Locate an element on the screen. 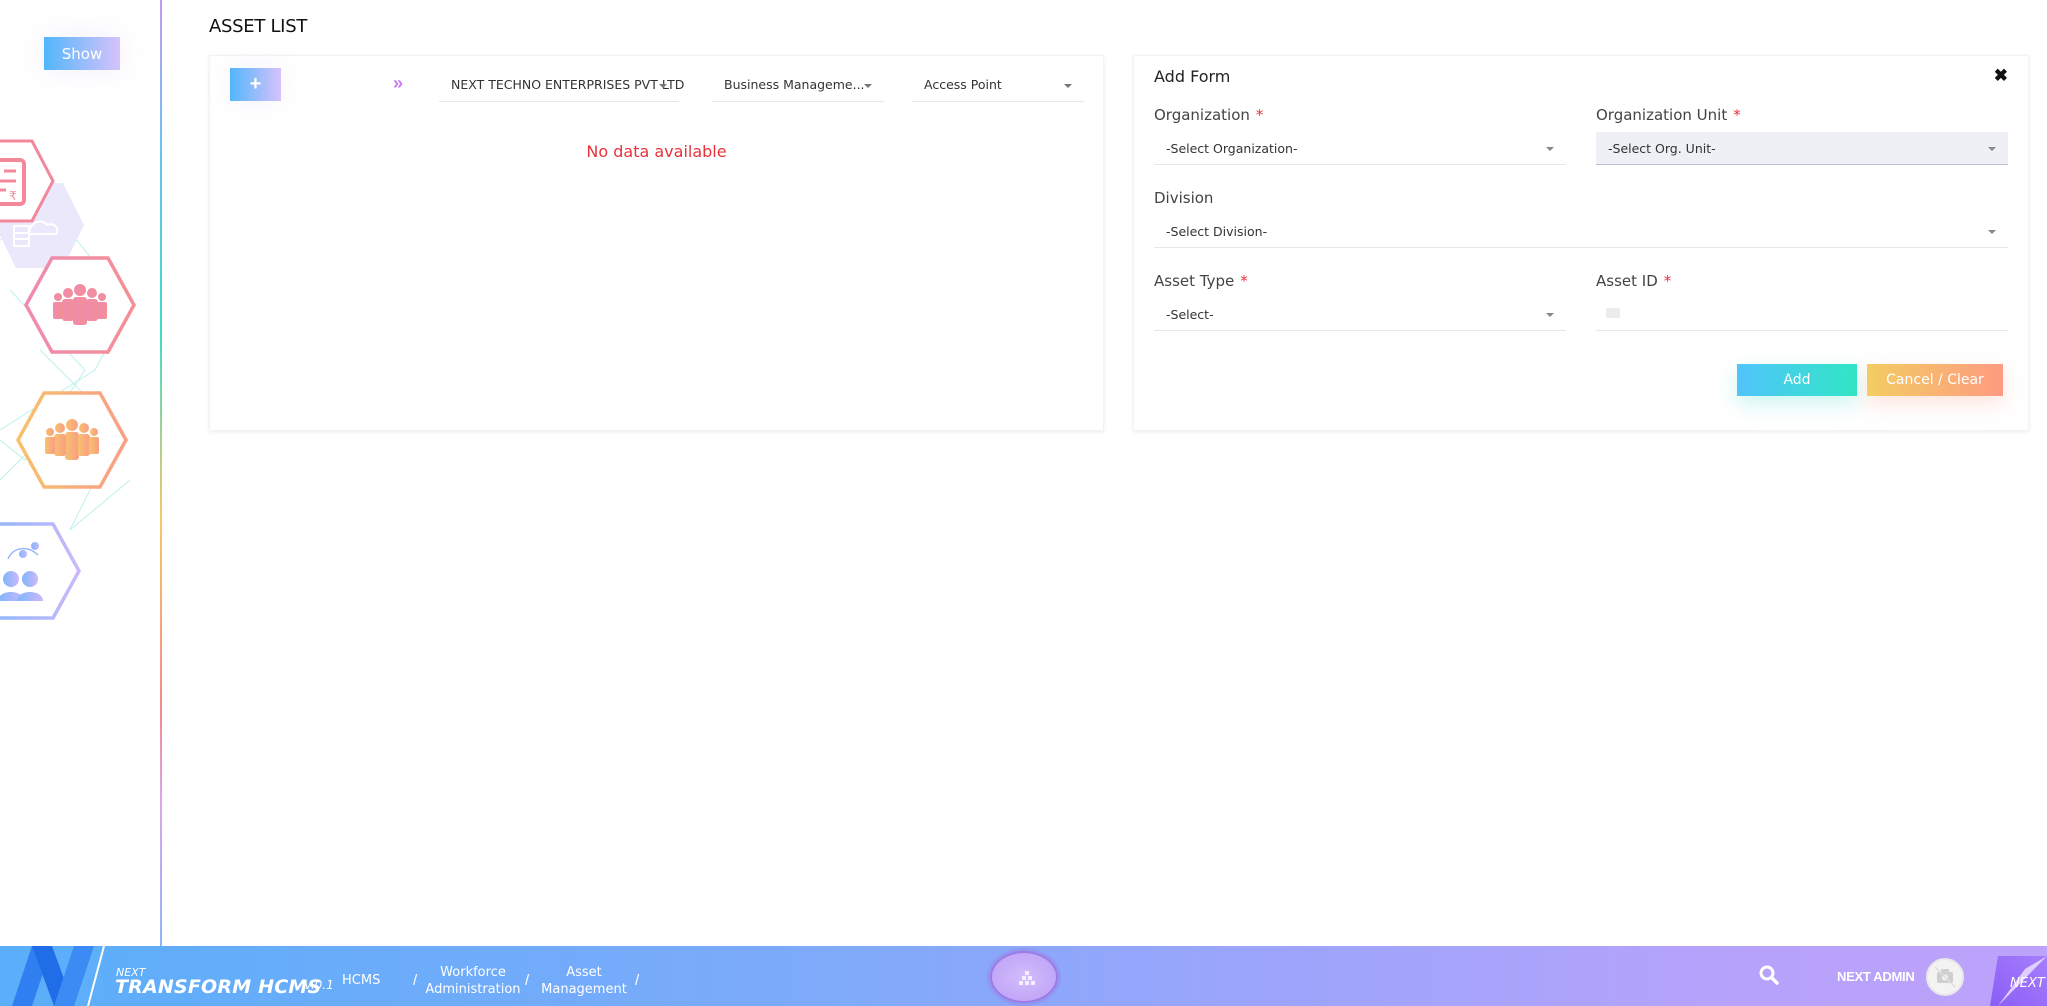  team-icon is located at coordinates (72, 440).